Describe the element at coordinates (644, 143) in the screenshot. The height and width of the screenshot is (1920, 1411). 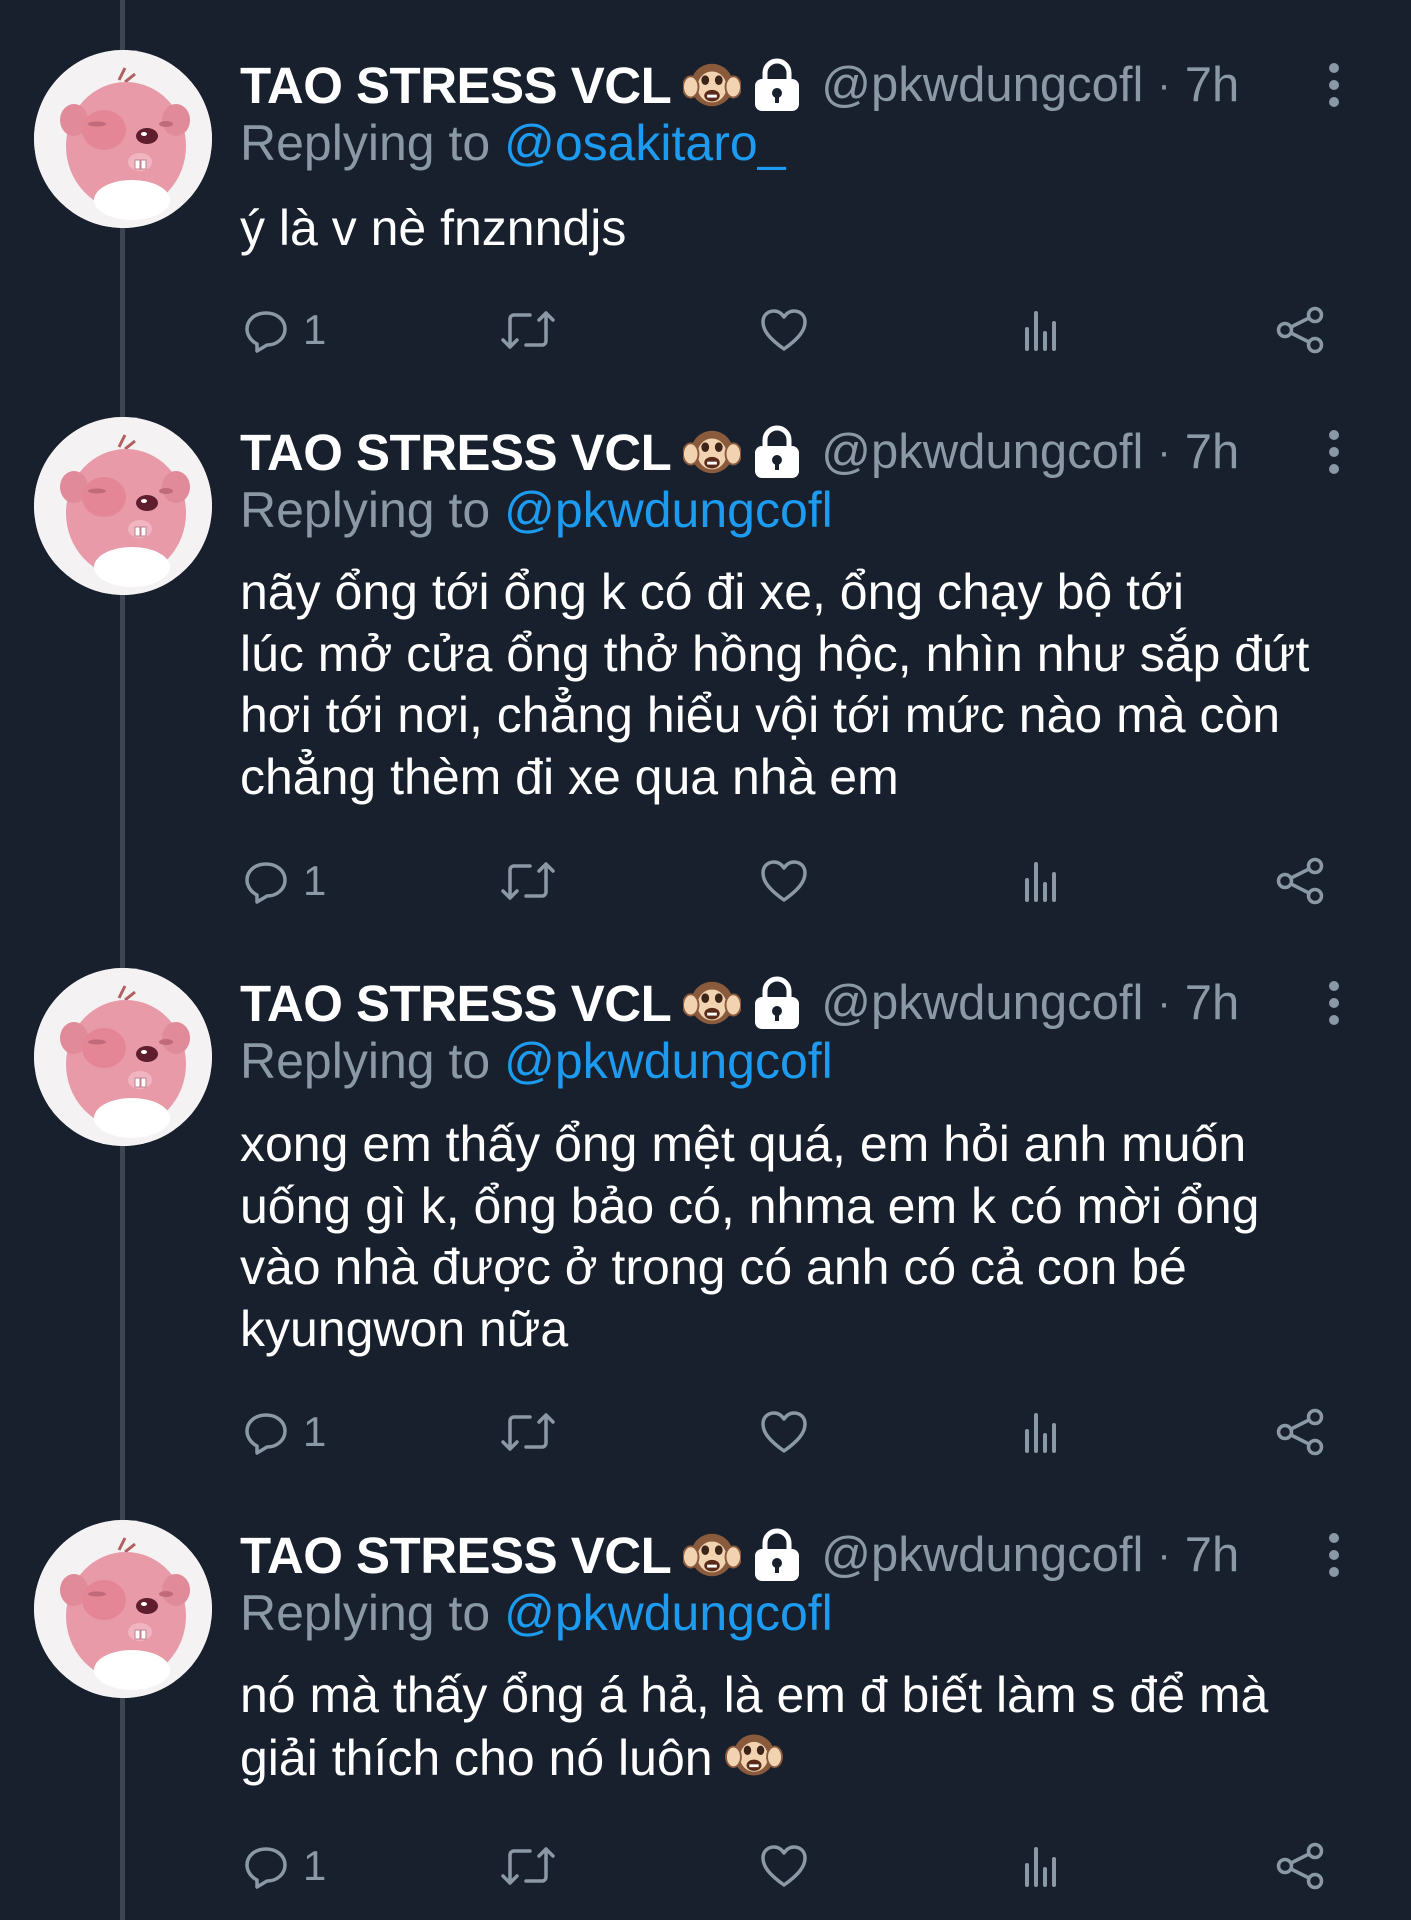
I see `replying-to-mention: @osakitaro_` at that location.